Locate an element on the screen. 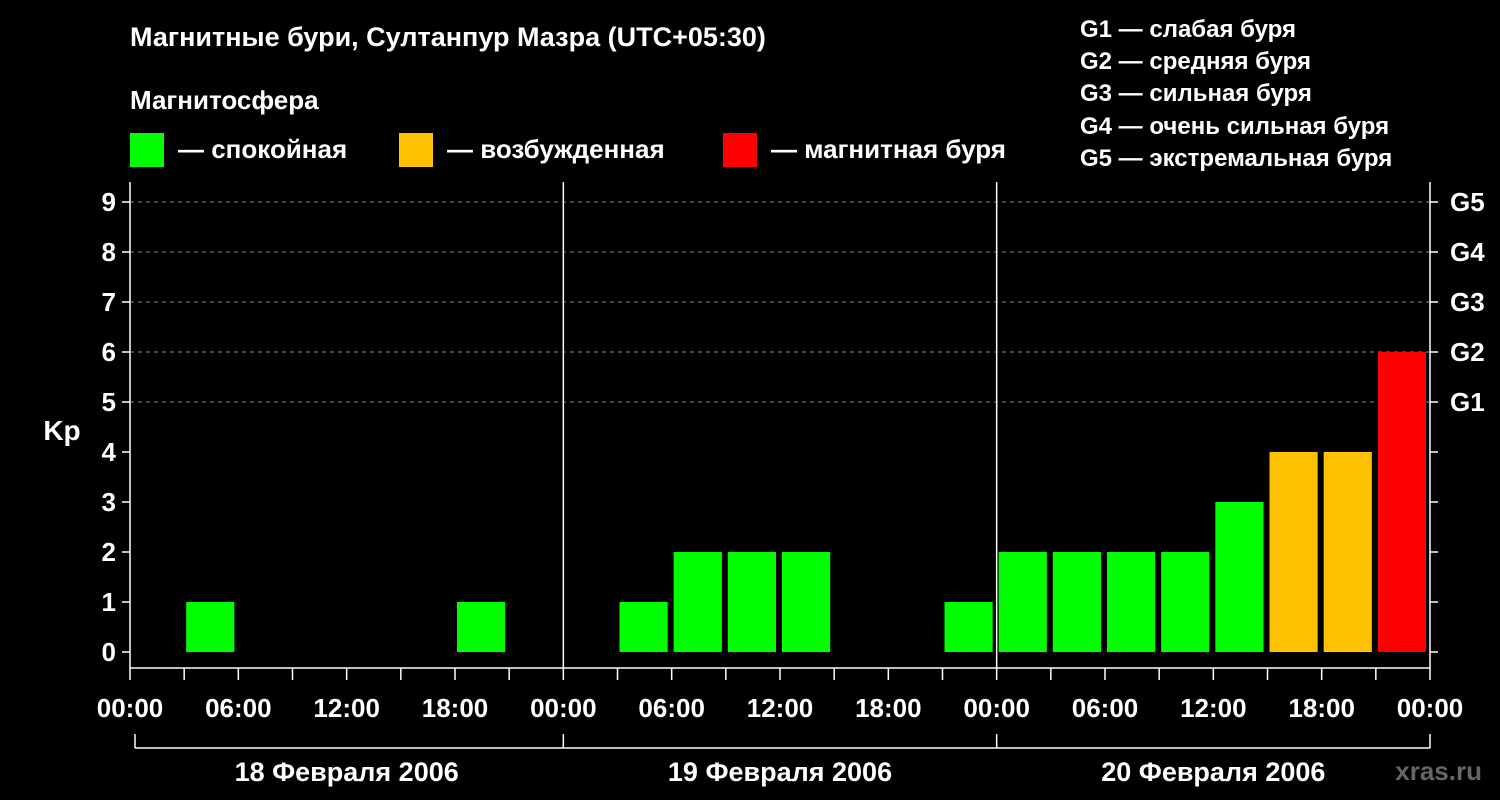 The image size is (1500, 800). g-level-label: G4 is located at coordinates (1467, 252).